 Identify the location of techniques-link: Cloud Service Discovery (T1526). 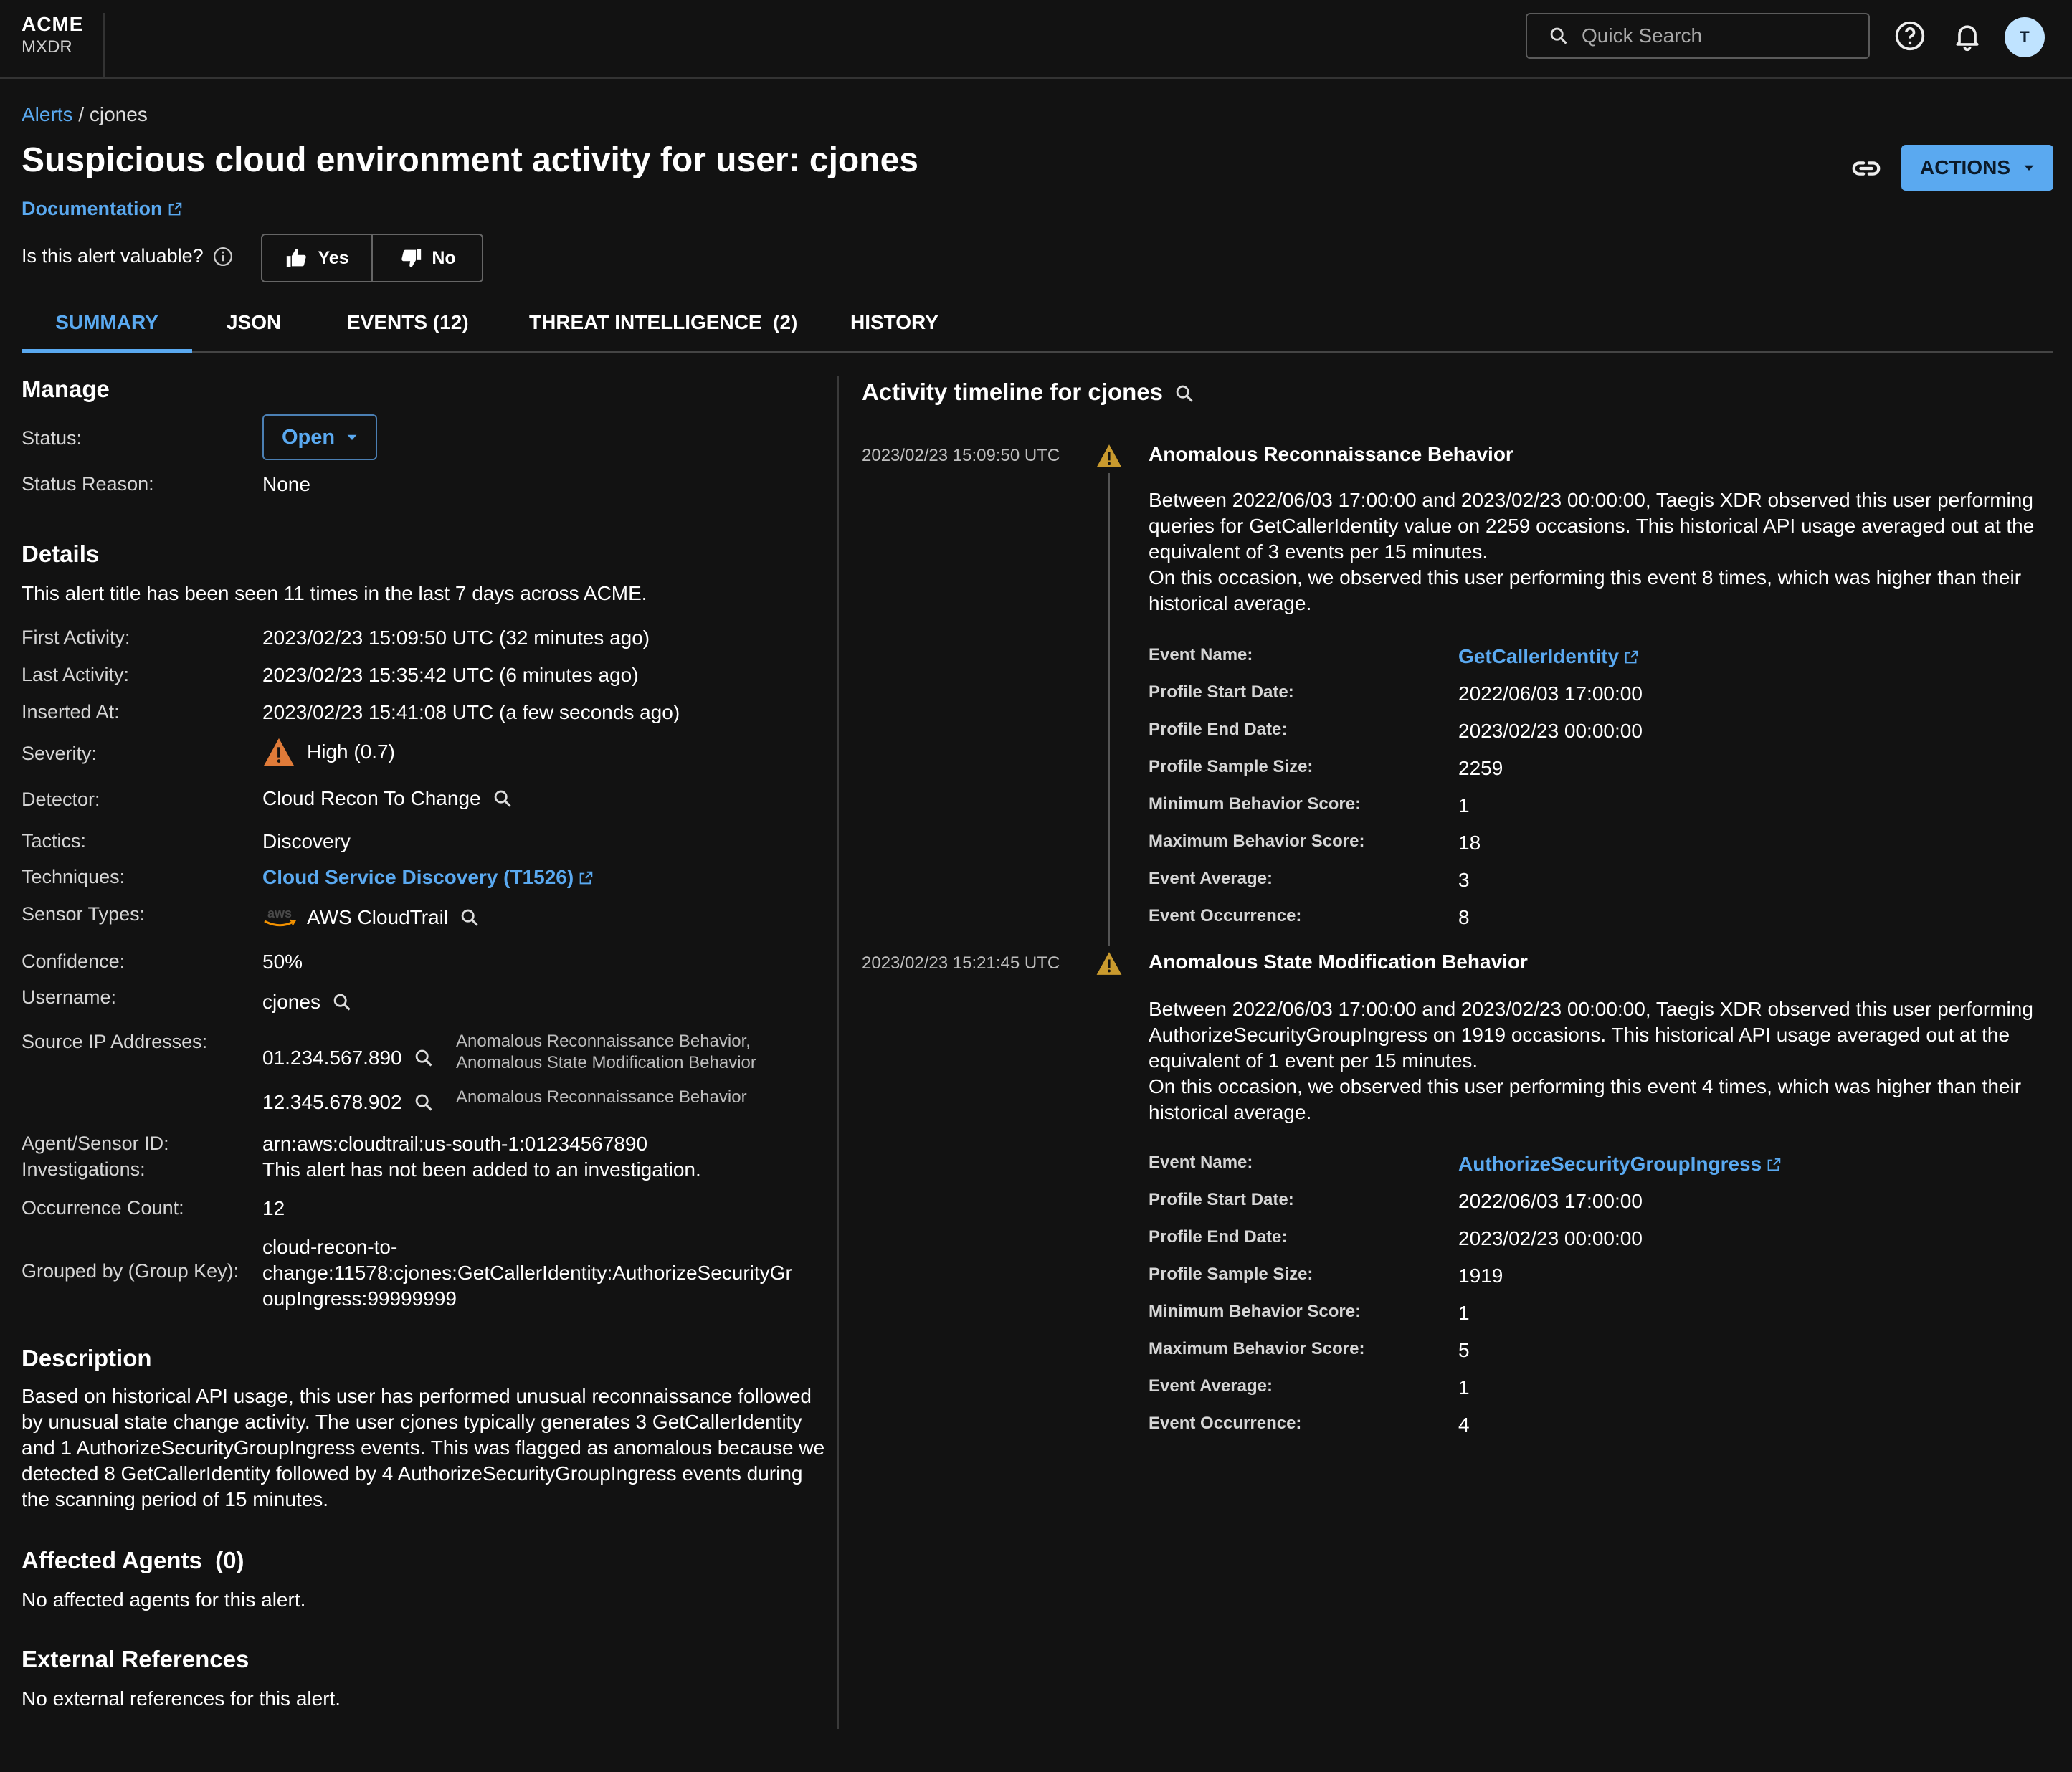
(428, 877).